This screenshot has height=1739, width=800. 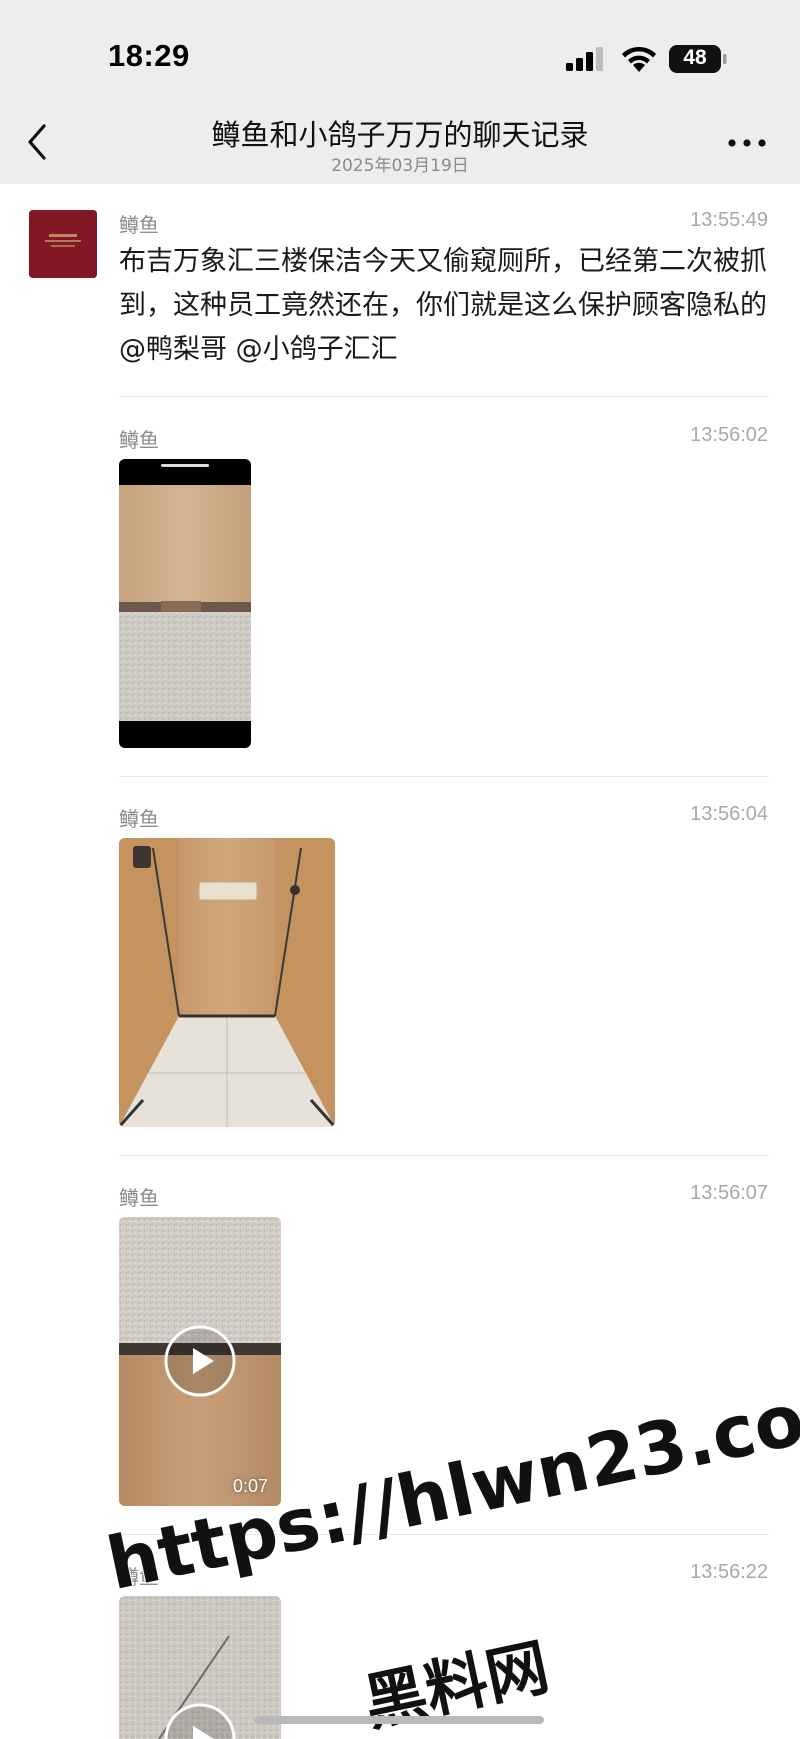 I want to click on signal-icon, so click(x=584, y=59).